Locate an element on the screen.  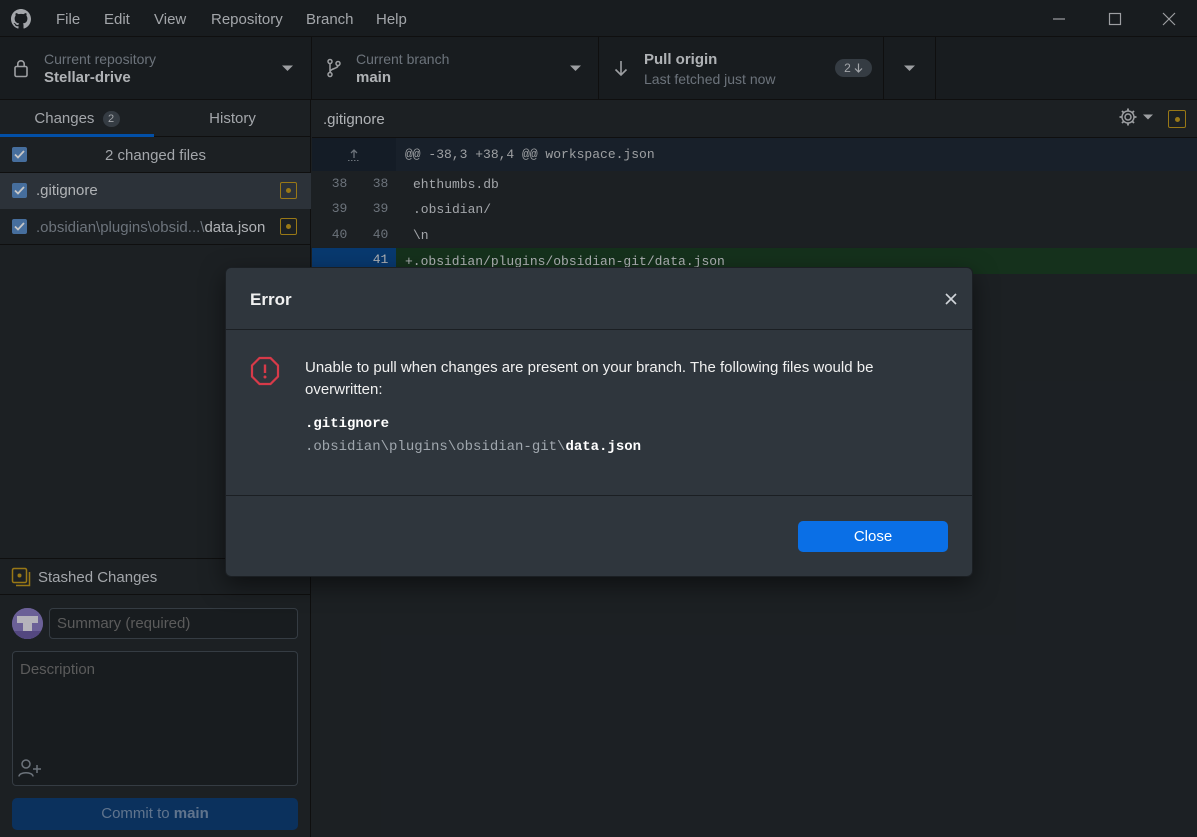
close-button: Close is located at coordinates (873, 536).